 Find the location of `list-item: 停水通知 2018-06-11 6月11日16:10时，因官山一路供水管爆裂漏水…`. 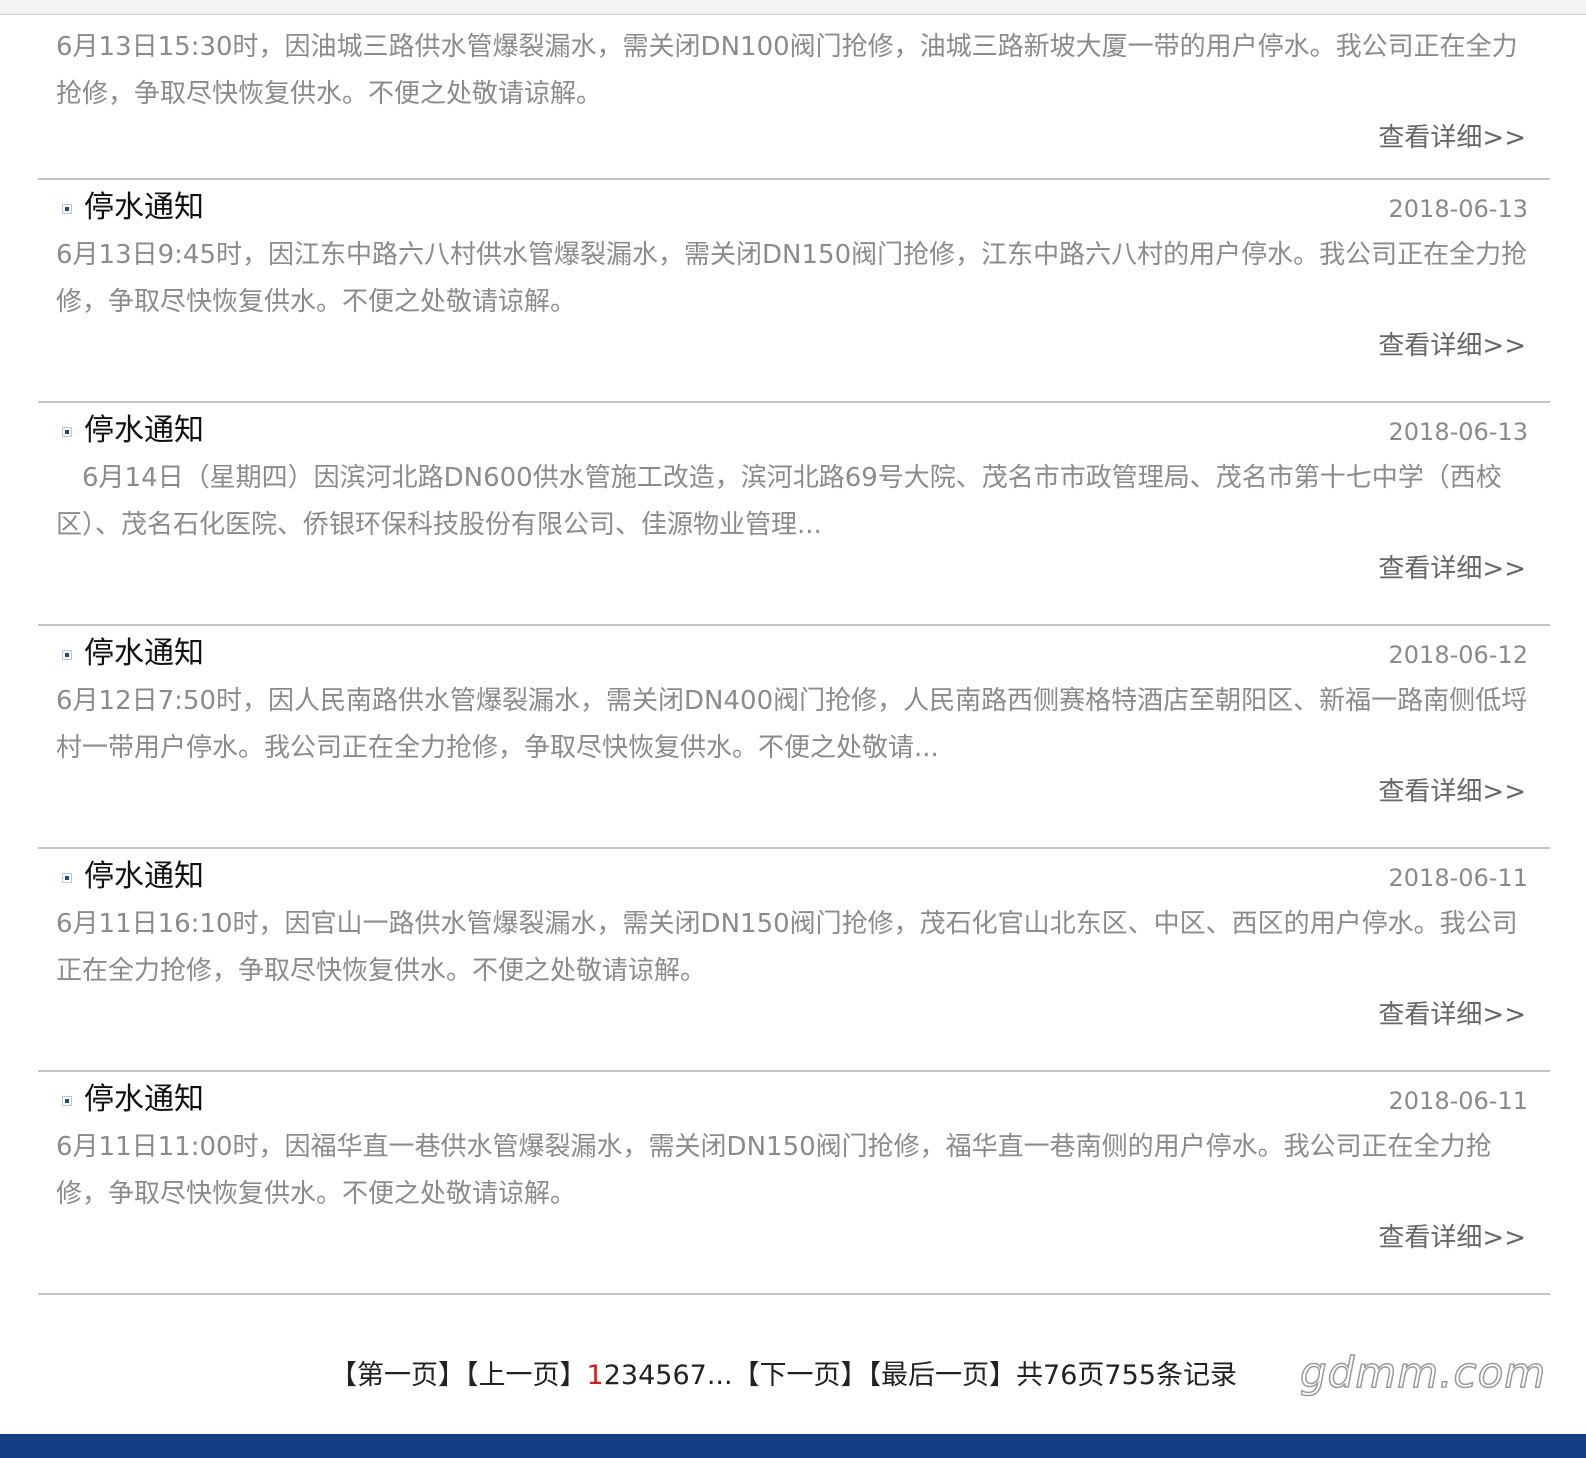

list-item: 停水通知 2018-06-11 6月11日16:10时，因官山一路供水管爆裂漏水… is located at coordinates (794, 960).